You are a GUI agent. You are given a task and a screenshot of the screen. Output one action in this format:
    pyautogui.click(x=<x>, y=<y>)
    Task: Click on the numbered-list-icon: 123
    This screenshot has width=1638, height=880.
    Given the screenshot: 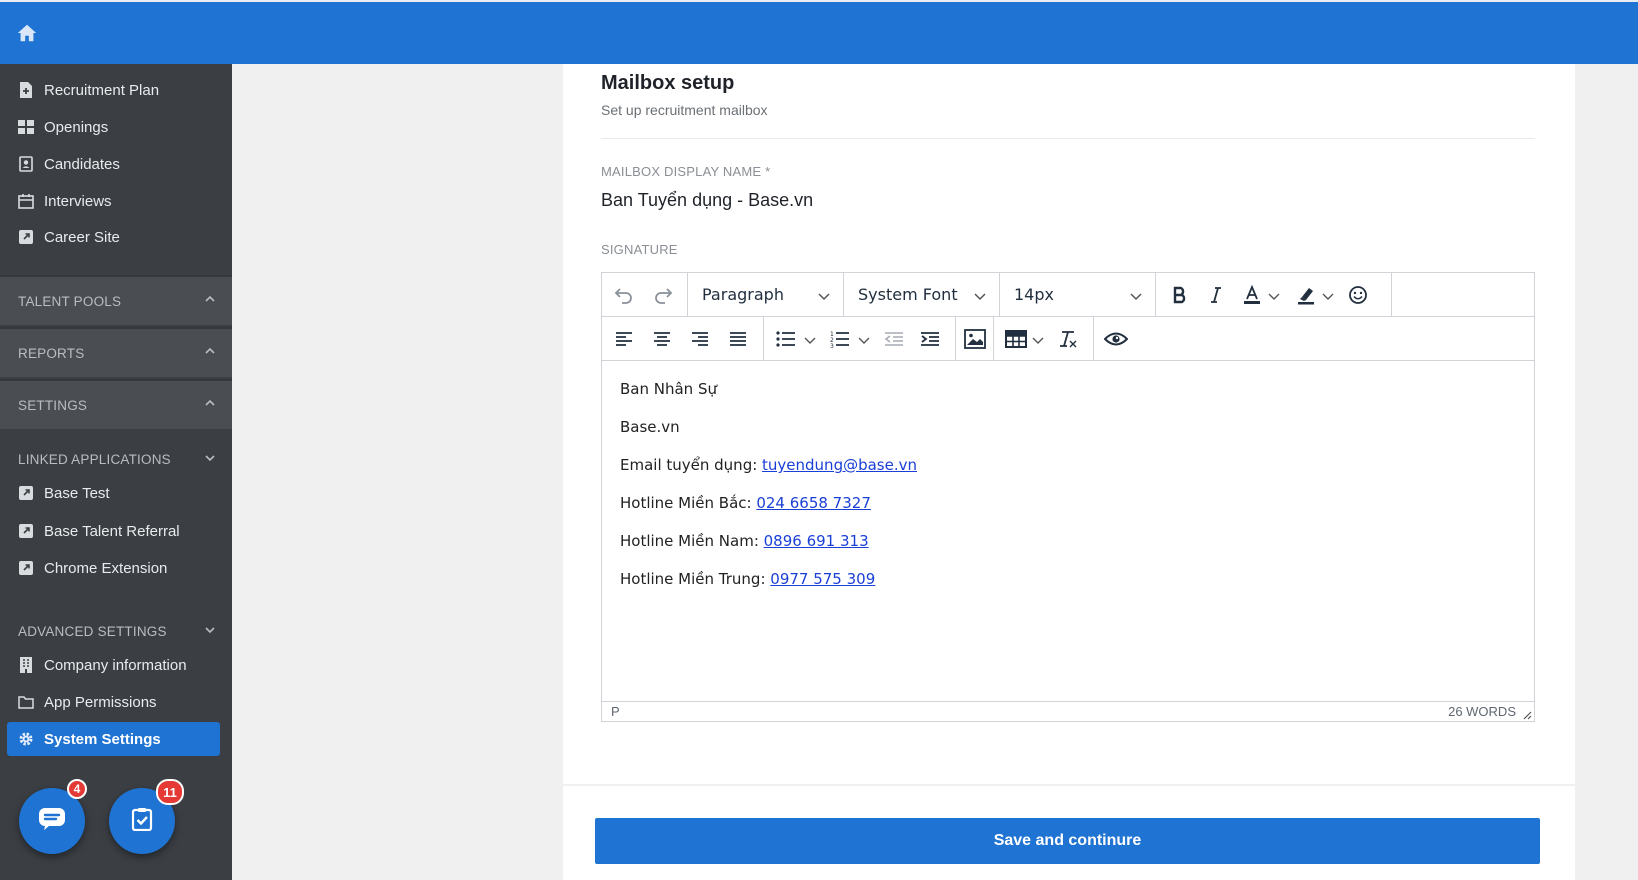 What is the action you would take?
    pyautogui.click(x=840, y=339)
    